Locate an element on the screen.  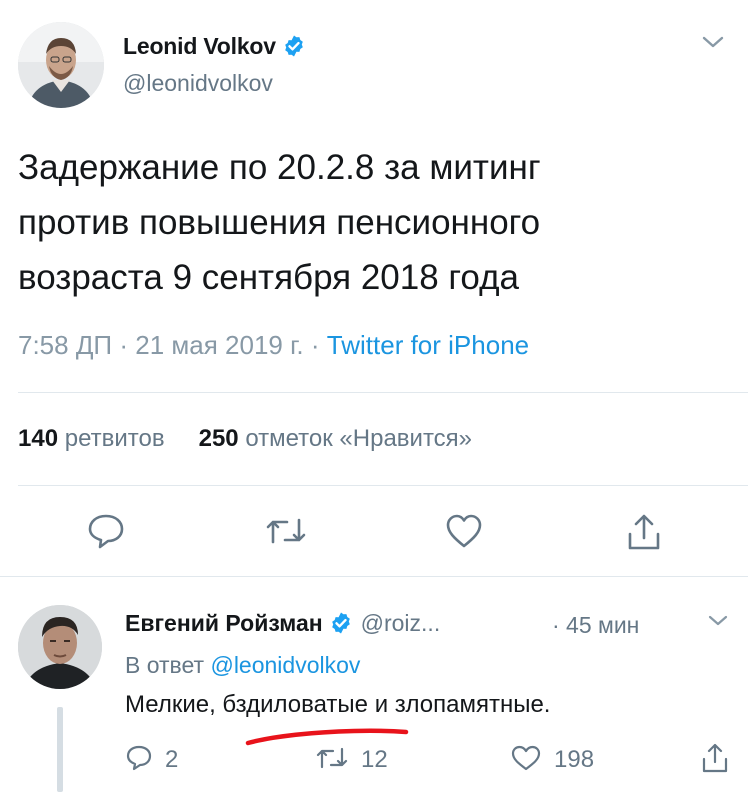
thread-connector is located at coordinates (60, 749).